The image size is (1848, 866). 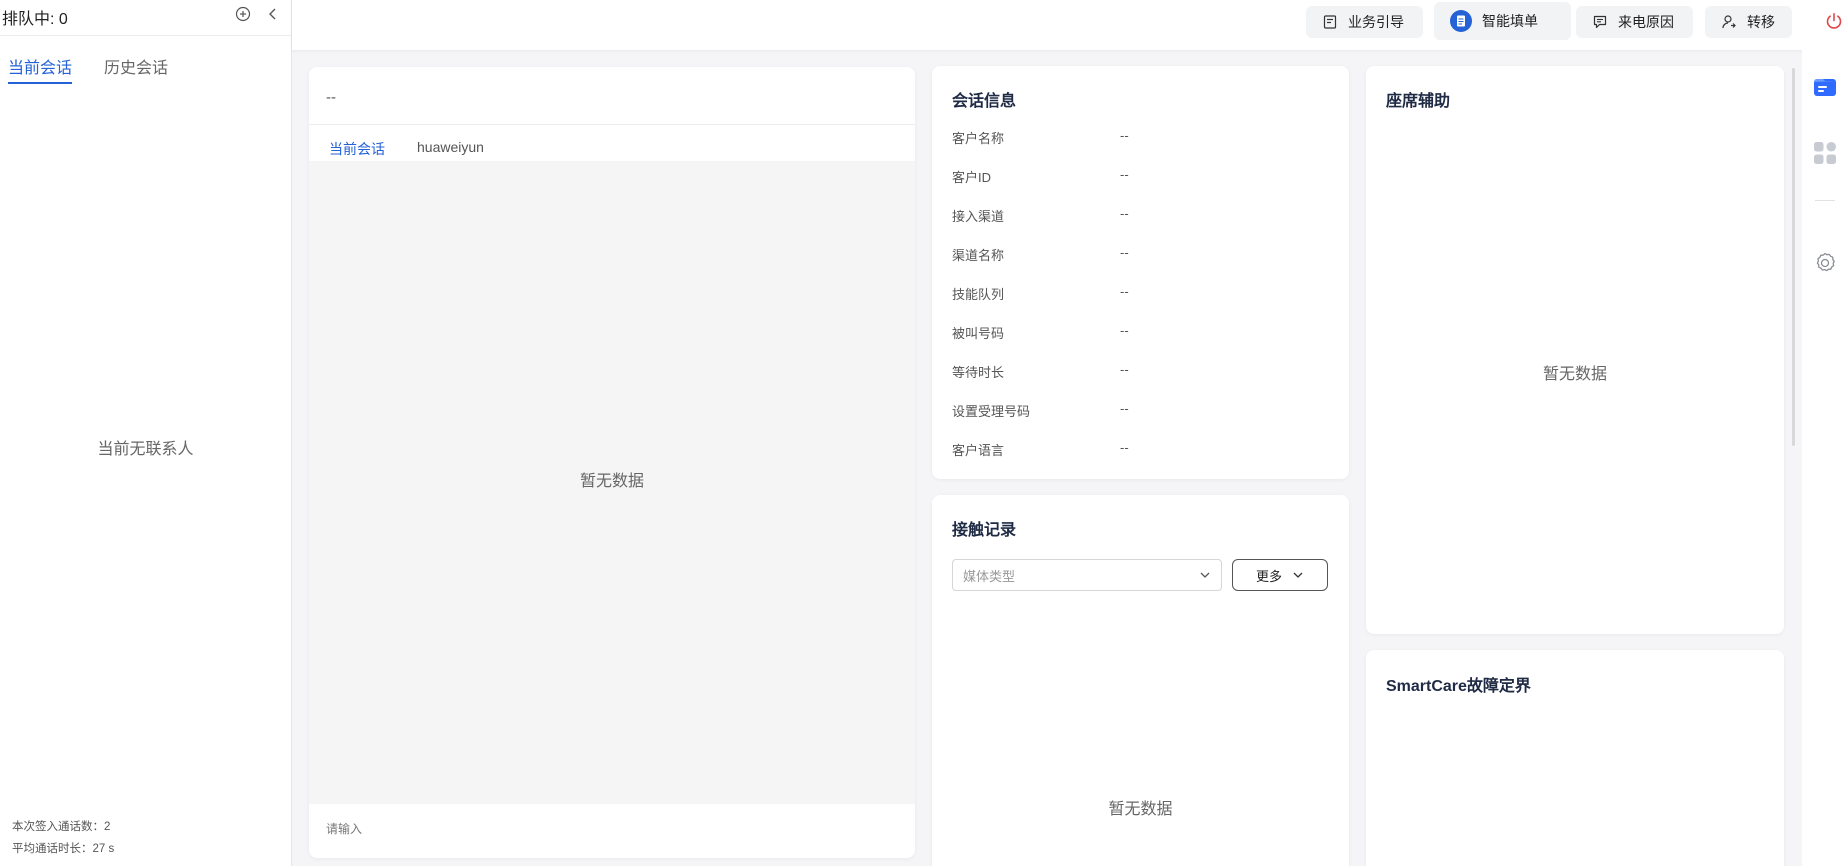 I want to click on info-label: 接入渠道, so click(x=978, y=216).